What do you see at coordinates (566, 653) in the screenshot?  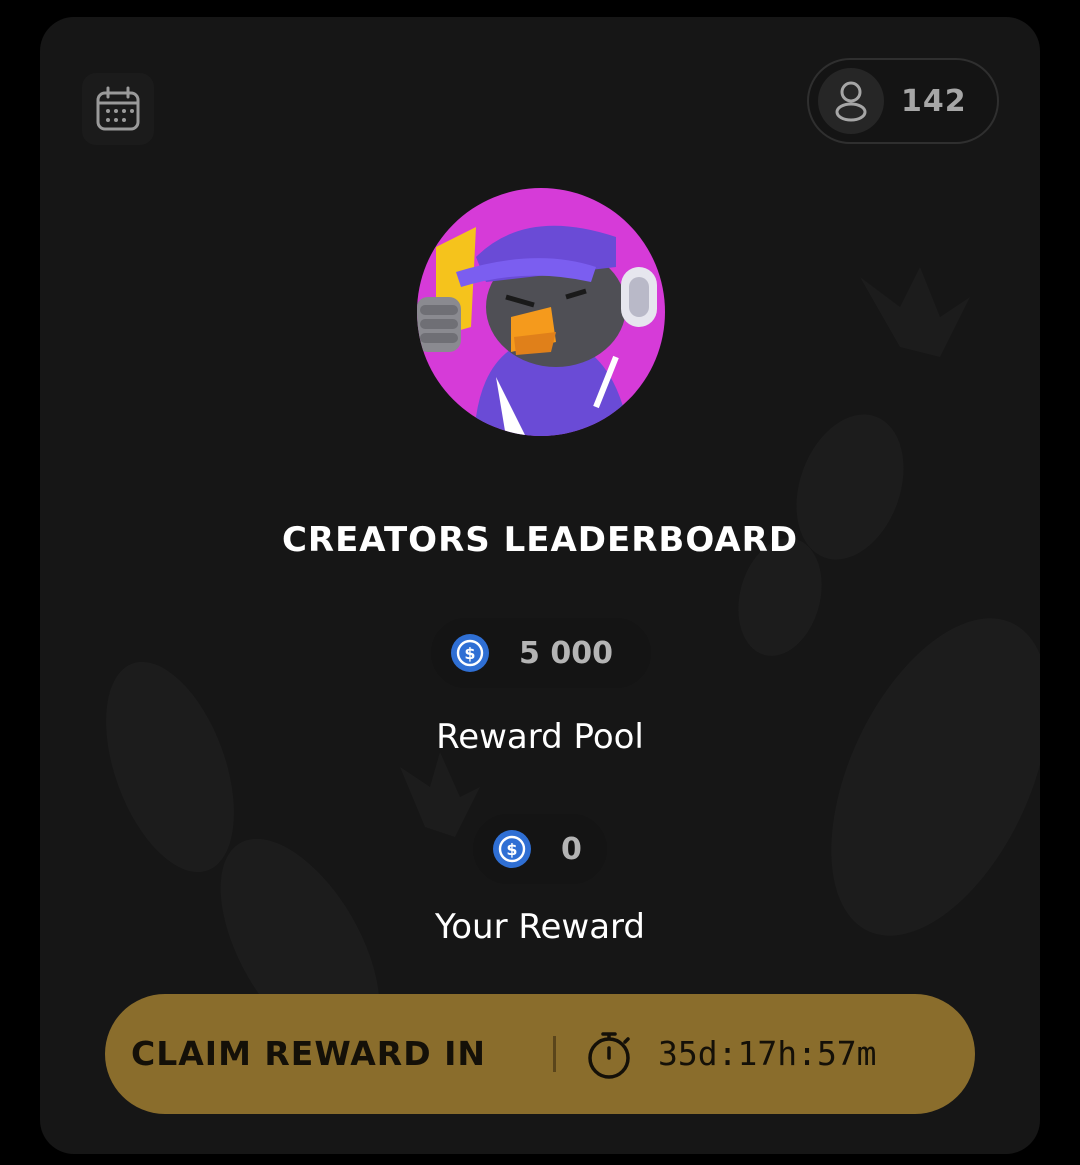 I see `reward-pool-amount: 5 000` at bounding box center [566, 653].